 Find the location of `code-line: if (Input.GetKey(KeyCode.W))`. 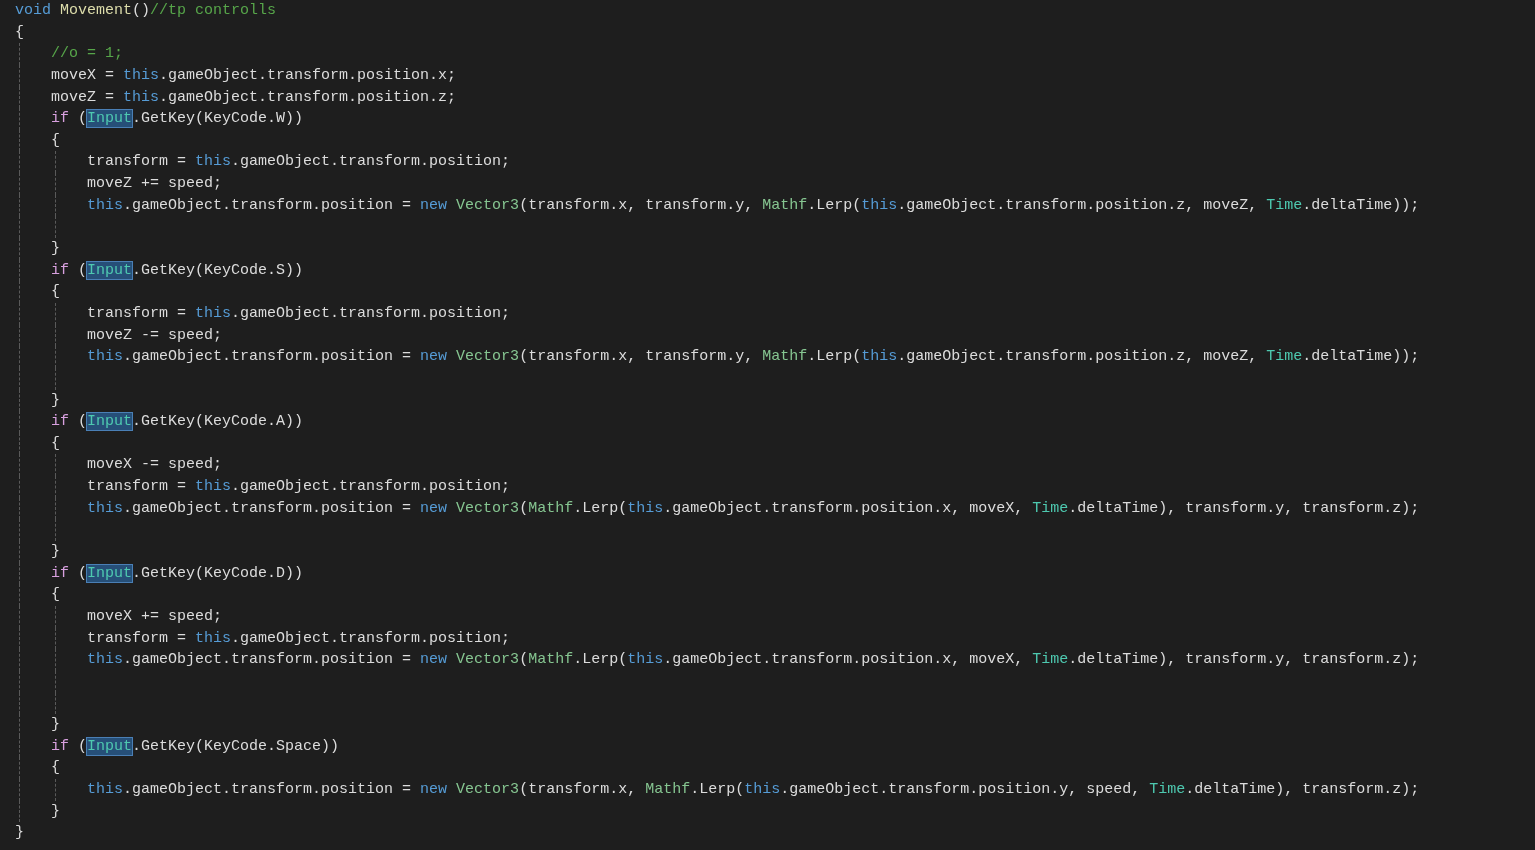

code-line: if (Input.GetKey(KeyCode.W)) is located at coordinates (177, 119).